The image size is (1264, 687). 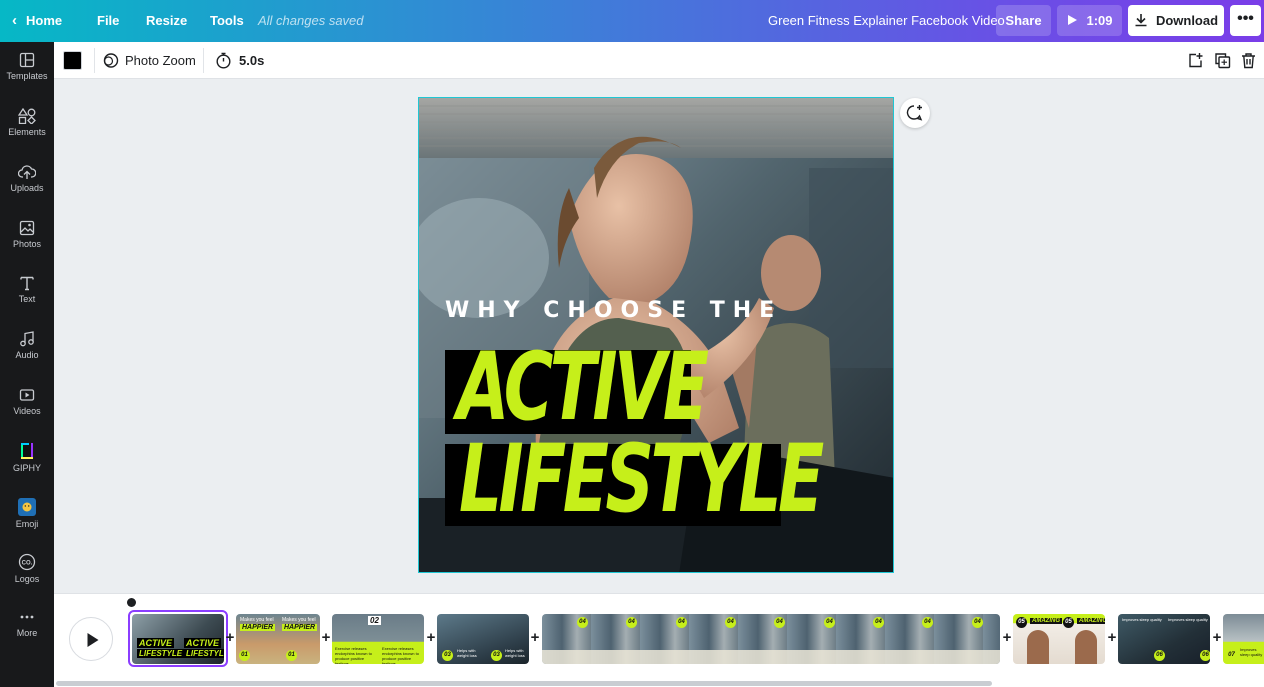 I want to click on scene-strip, so click(x=771, y=657).